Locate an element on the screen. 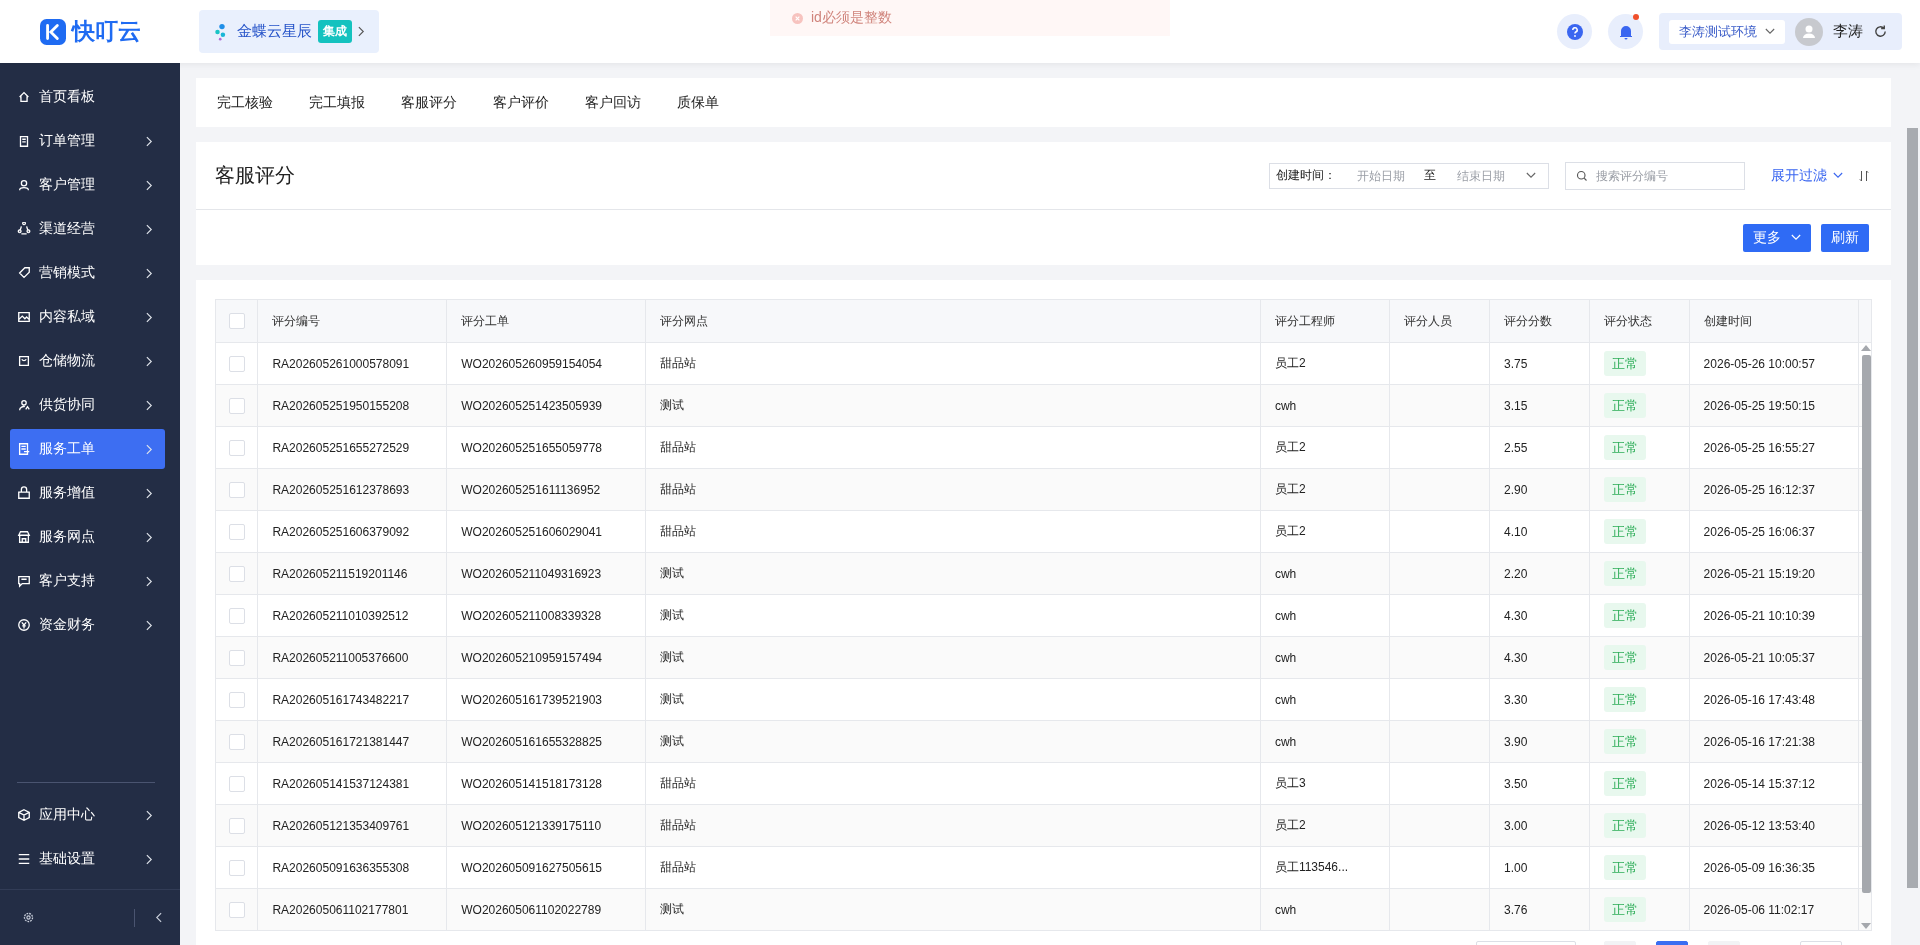 Image resolution: width=1920 pixels, height=945 pixels. table-cell: RA202605251612378693 is located at coordinates (341, 489).